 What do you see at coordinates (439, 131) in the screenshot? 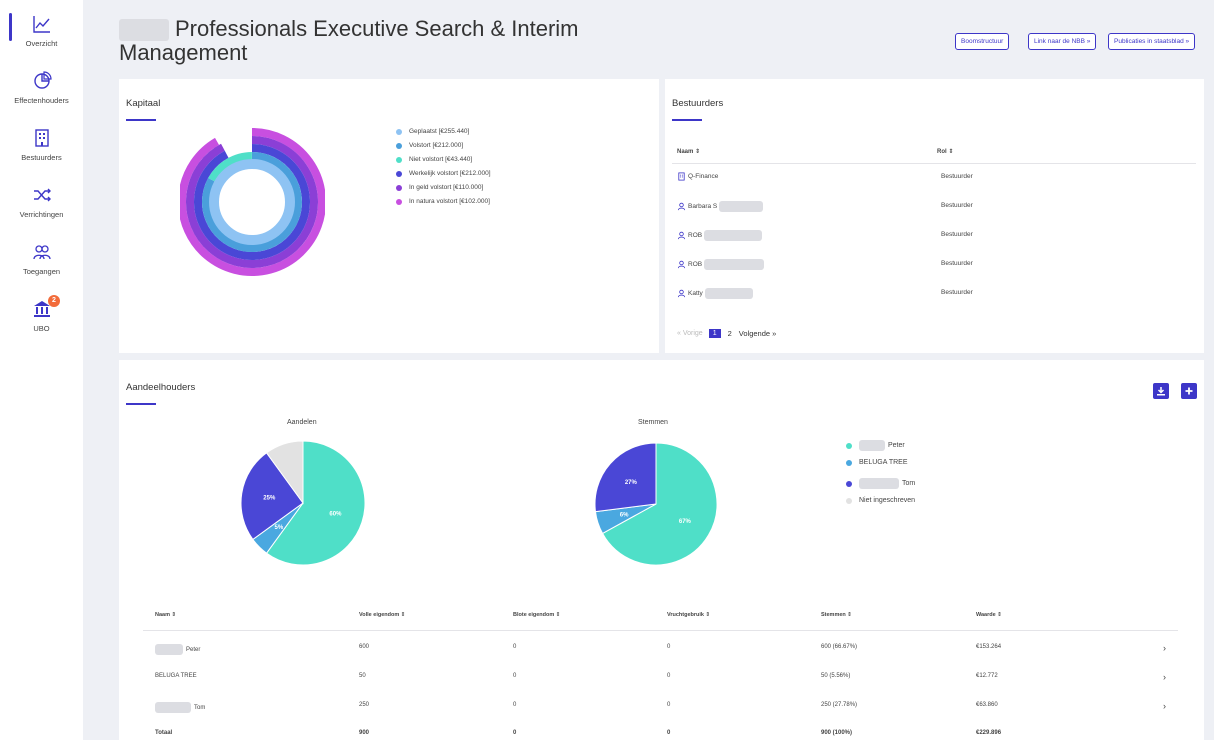
I see `legend-label: Geplaatst [€255.440]` at bounding box center [439, 131].